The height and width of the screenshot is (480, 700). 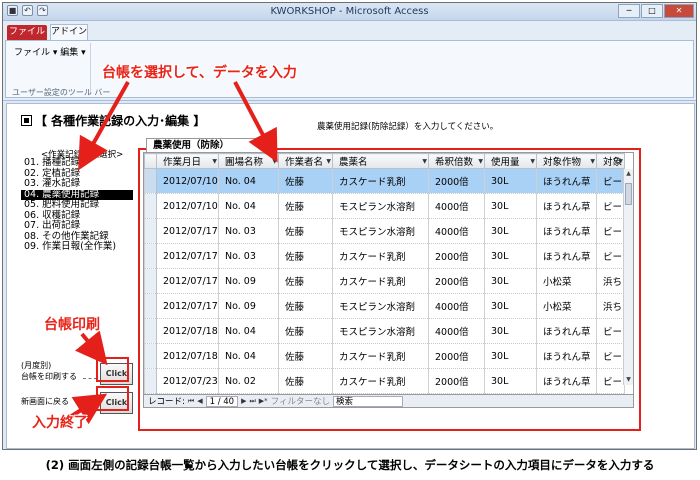 I want to click on annotation-print: 台帳印刷, so click(x=72, y=325).